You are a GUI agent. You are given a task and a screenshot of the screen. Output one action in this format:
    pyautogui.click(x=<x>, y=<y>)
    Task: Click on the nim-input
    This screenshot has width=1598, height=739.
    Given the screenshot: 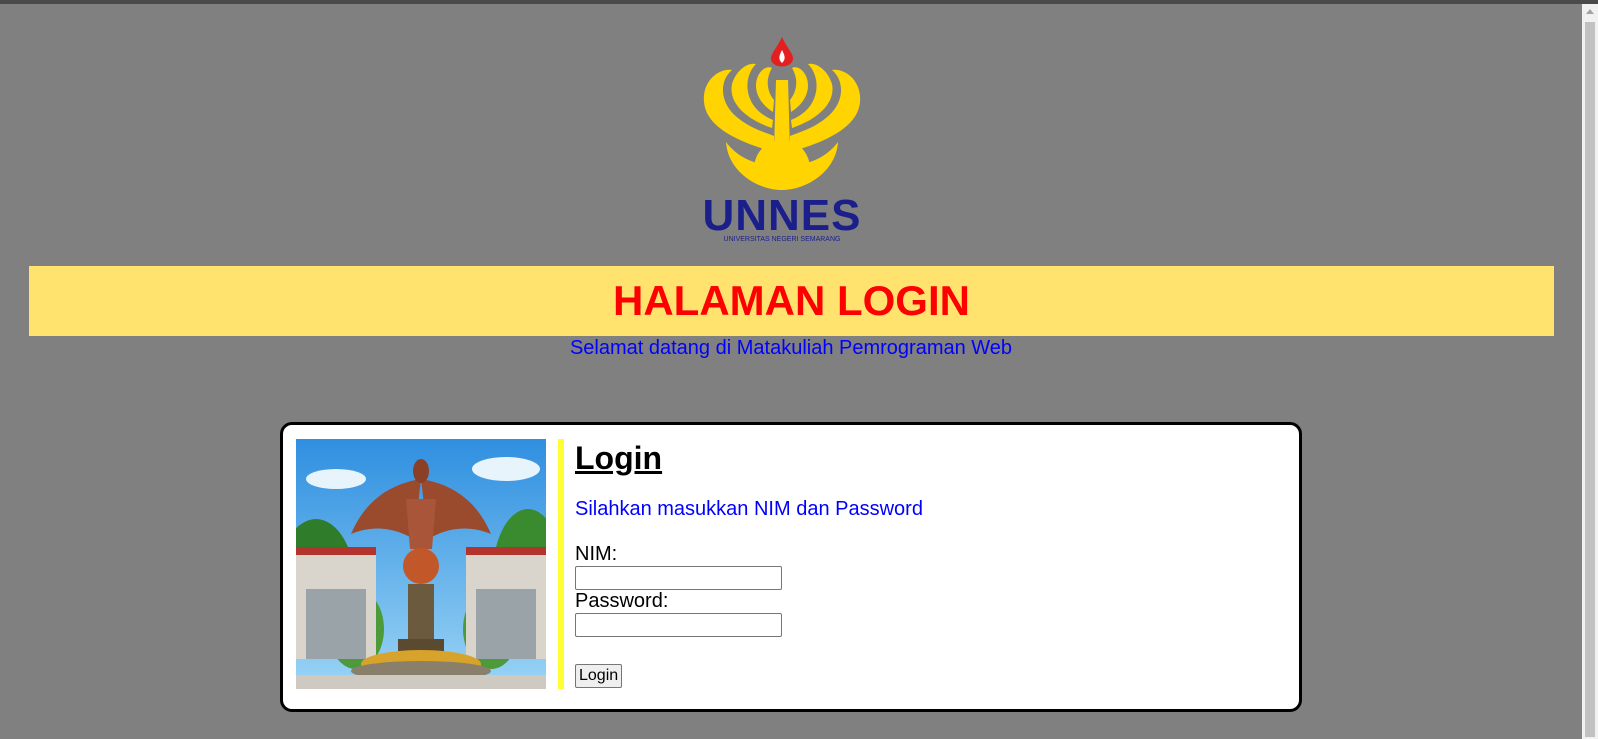 What is the action you would take?
    pyautogui.click(x=678, y=578)
    